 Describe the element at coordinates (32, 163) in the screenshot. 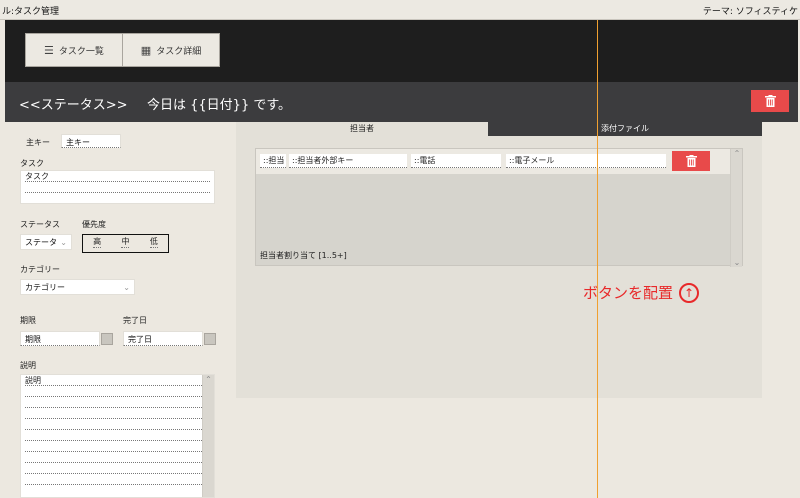

I see `task-label: タスク` at that location.